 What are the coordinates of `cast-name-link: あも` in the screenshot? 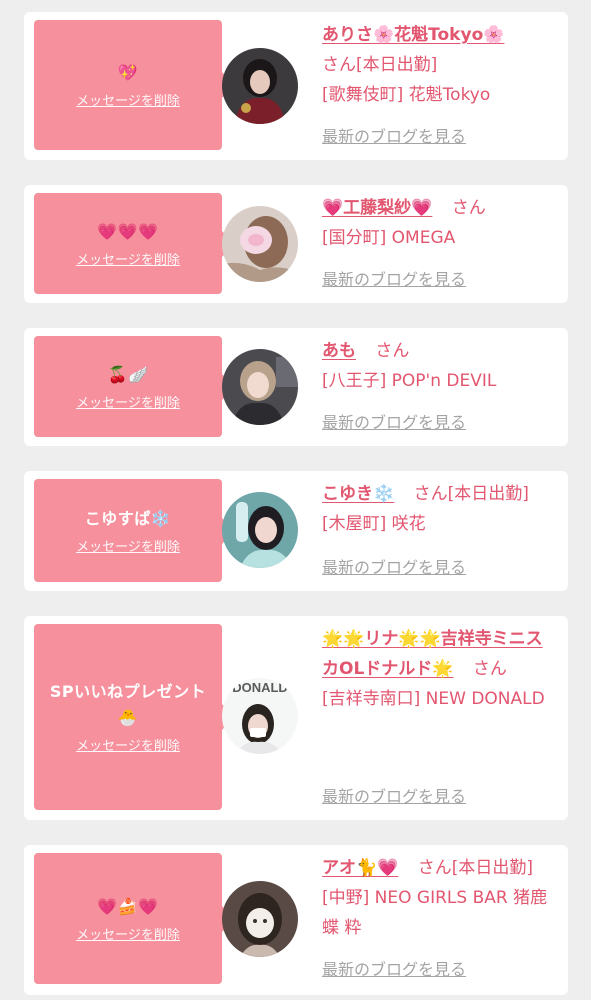 It's located at (339, 351).